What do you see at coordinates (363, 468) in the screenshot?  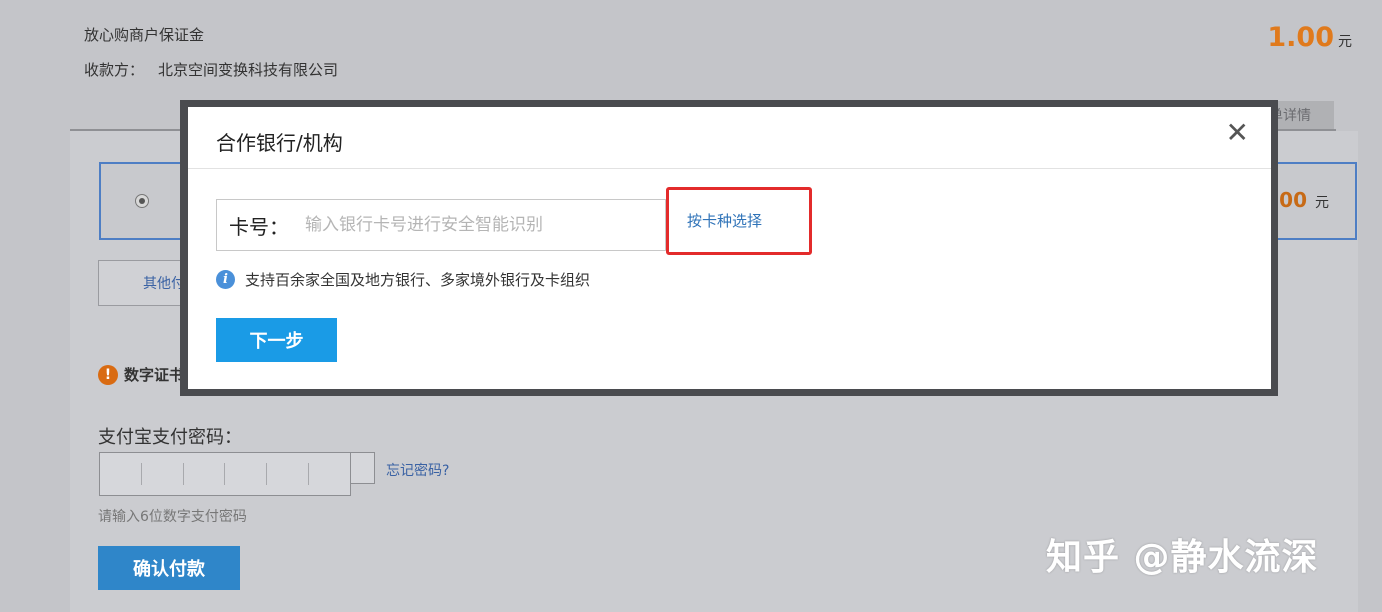 I see `password-input-tail` at bounding box center [363, 468].